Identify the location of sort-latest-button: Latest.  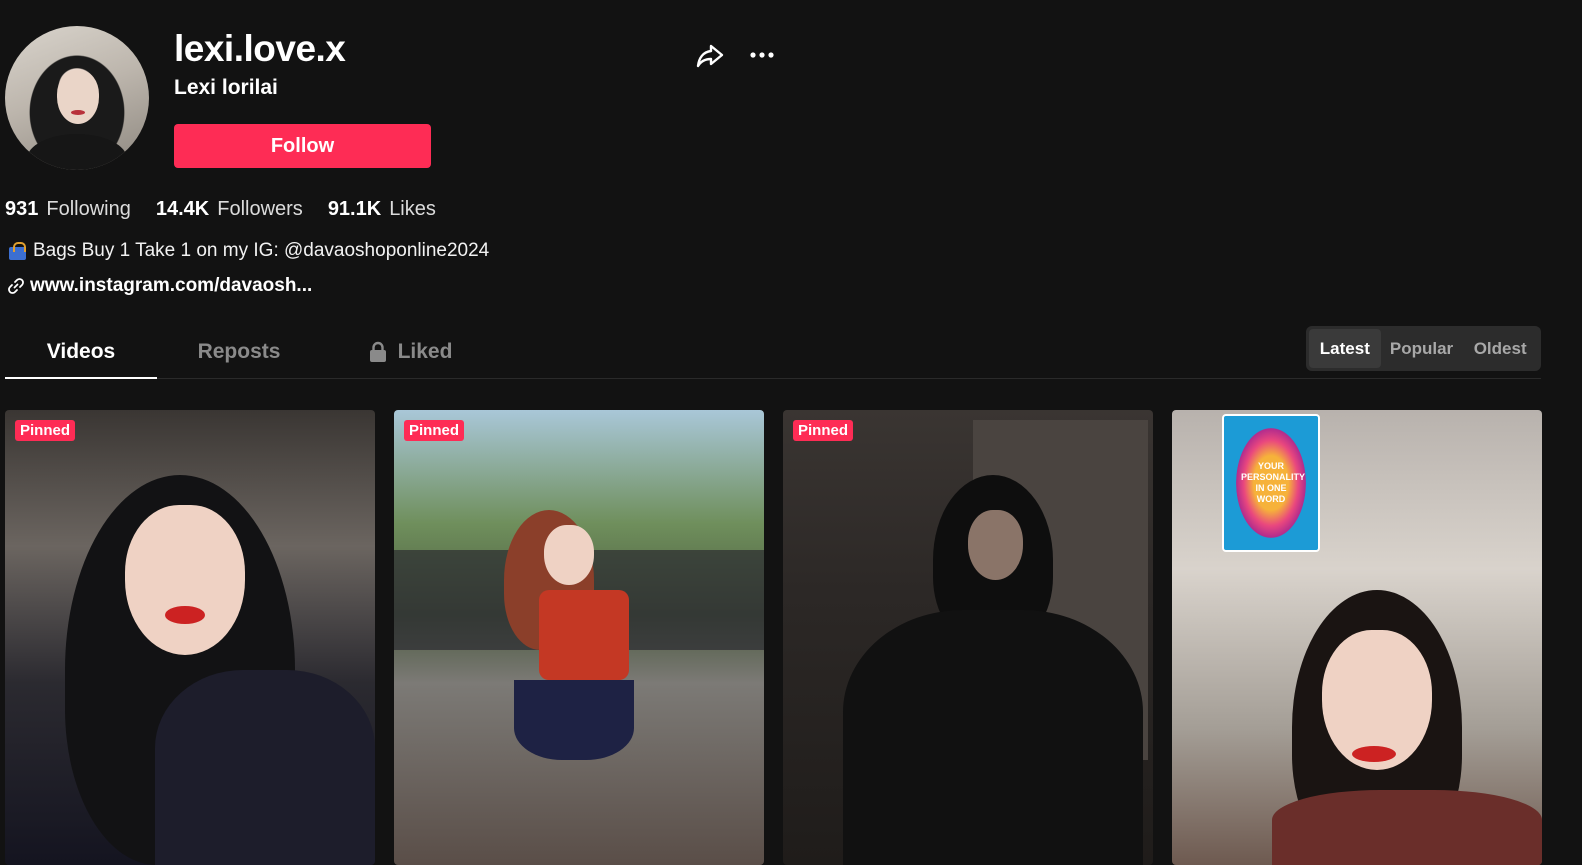
(1345, 348).